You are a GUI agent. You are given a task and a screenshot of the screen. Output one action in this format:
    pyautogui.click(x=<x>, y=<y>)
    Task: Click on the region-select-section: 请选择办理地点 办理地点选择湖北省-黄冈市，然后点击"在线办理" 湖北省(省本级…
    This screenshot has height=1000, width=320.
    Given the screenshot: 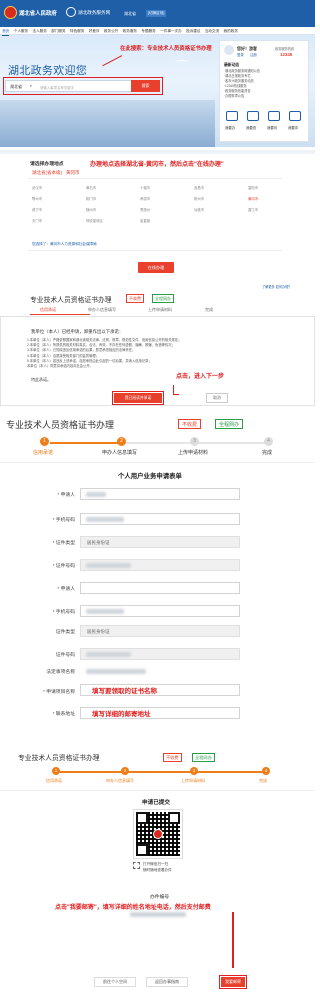 What is the action you would take?
    pyautogui.click(x=157, y=220)
    